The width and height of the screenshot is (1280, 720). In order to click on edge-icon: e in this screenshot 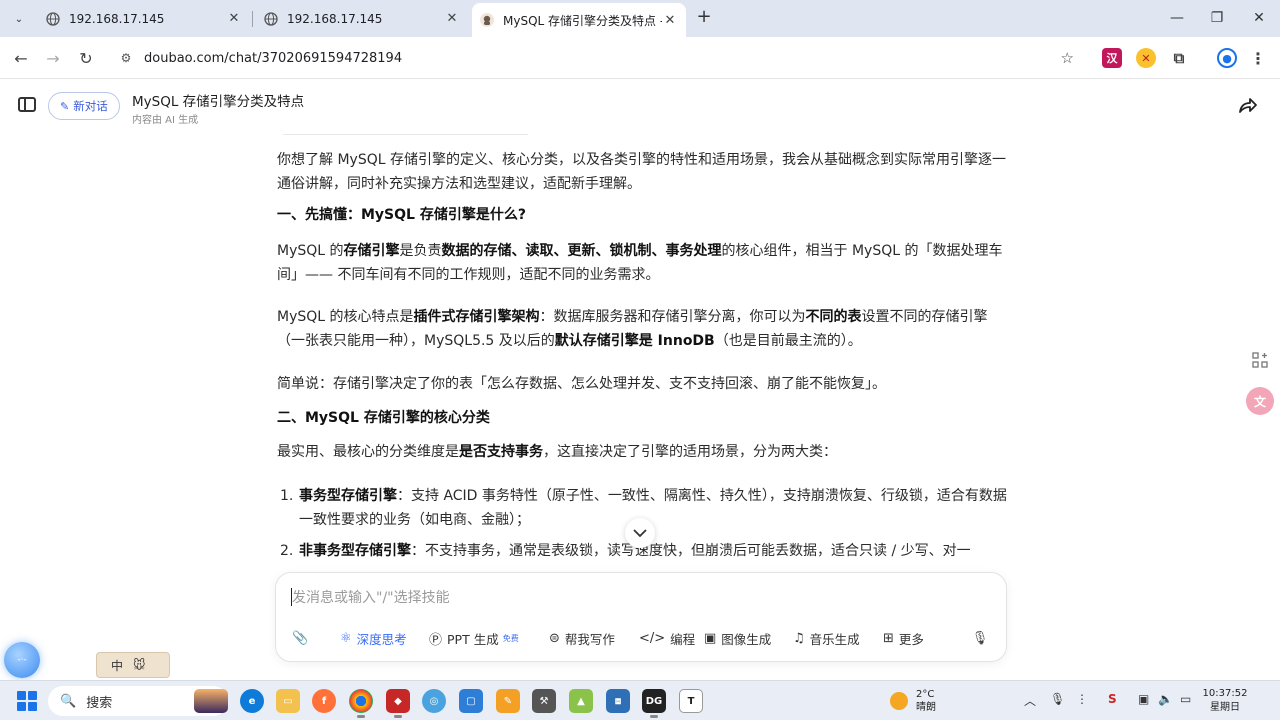, I will do `click(252, 701)`.